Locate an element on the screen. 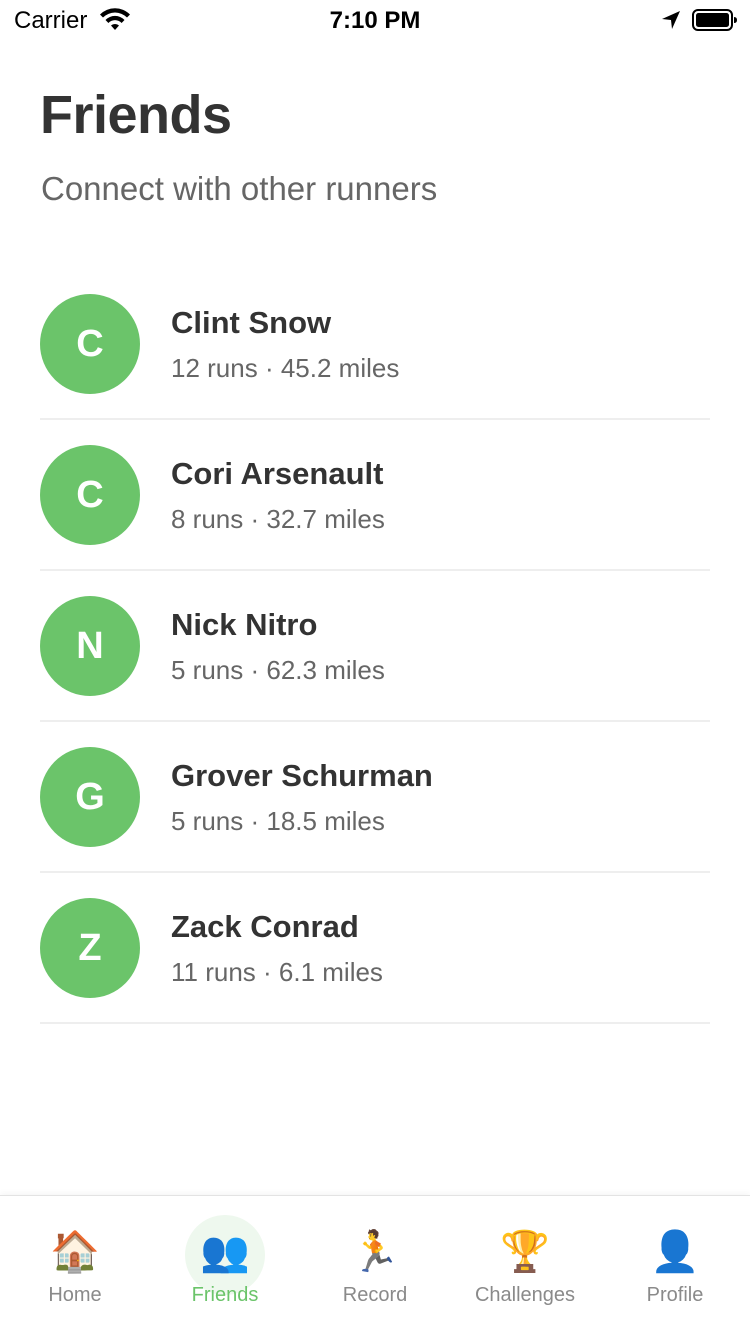 This screenshot has height=1335, width=750. location-arrow-icon is located at coordinates (671, 20).